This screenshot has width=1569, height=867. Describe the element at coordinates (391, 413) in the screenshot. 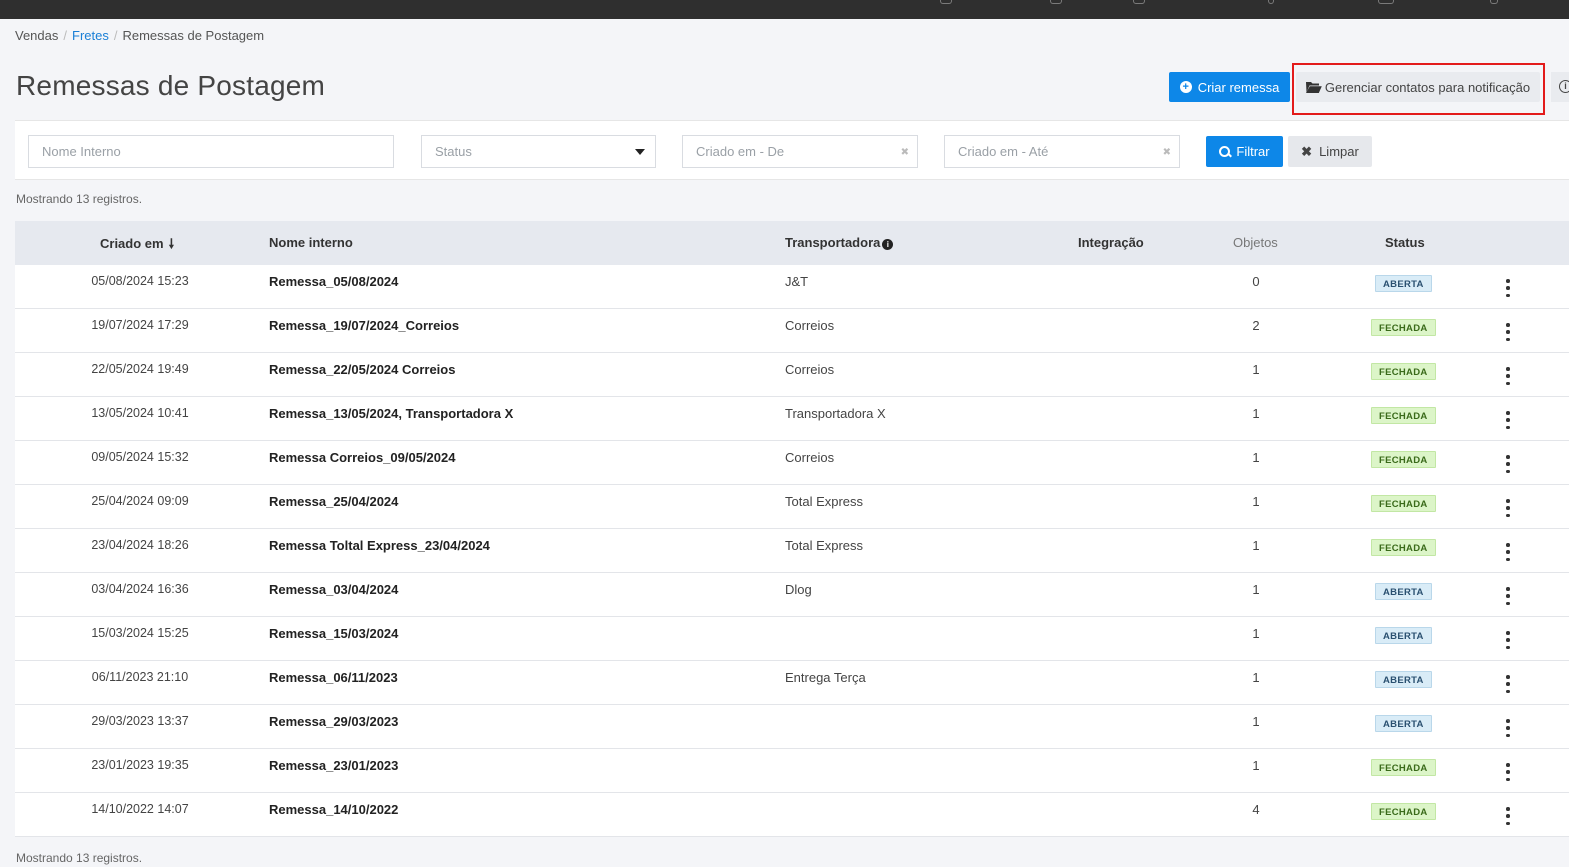

I see `cell-internal-name: Remessa_13/05/2024, Transportadora X` at that location.